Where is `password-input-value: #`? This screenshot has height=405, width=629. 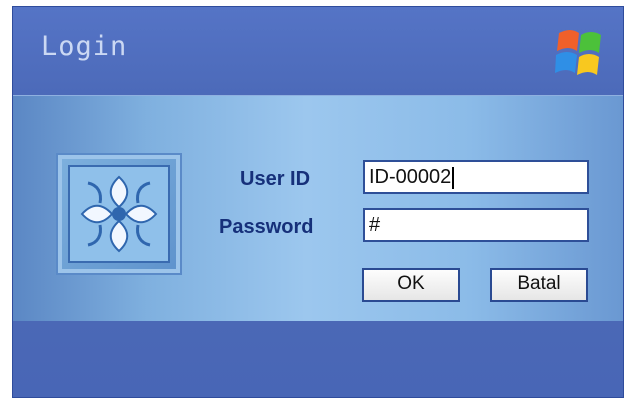 password-input-value: # is located at coordinates (375, 225).